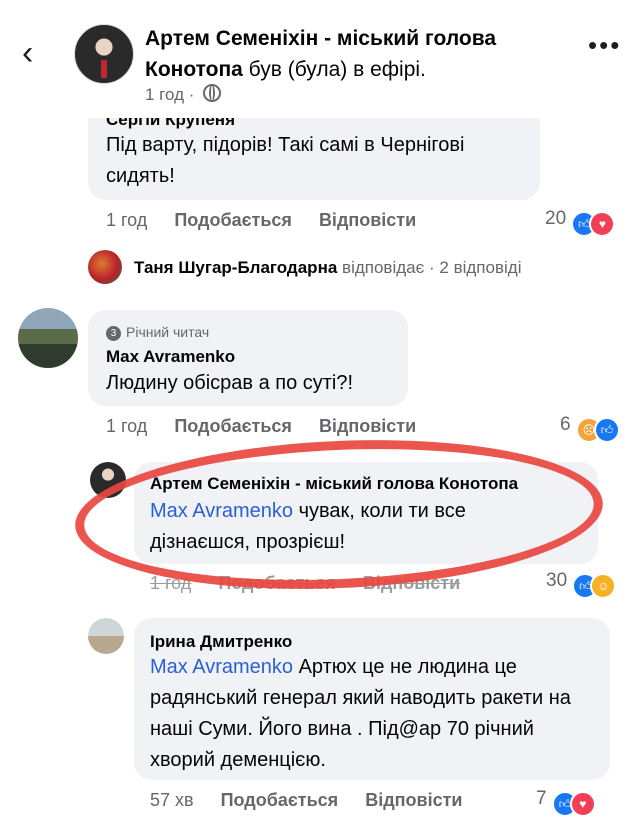  What do you see at coordinates (334, 69) in the screenshot?
I see `live-status-text: був (була) в ефірі.` at bounding box center [334, 69].